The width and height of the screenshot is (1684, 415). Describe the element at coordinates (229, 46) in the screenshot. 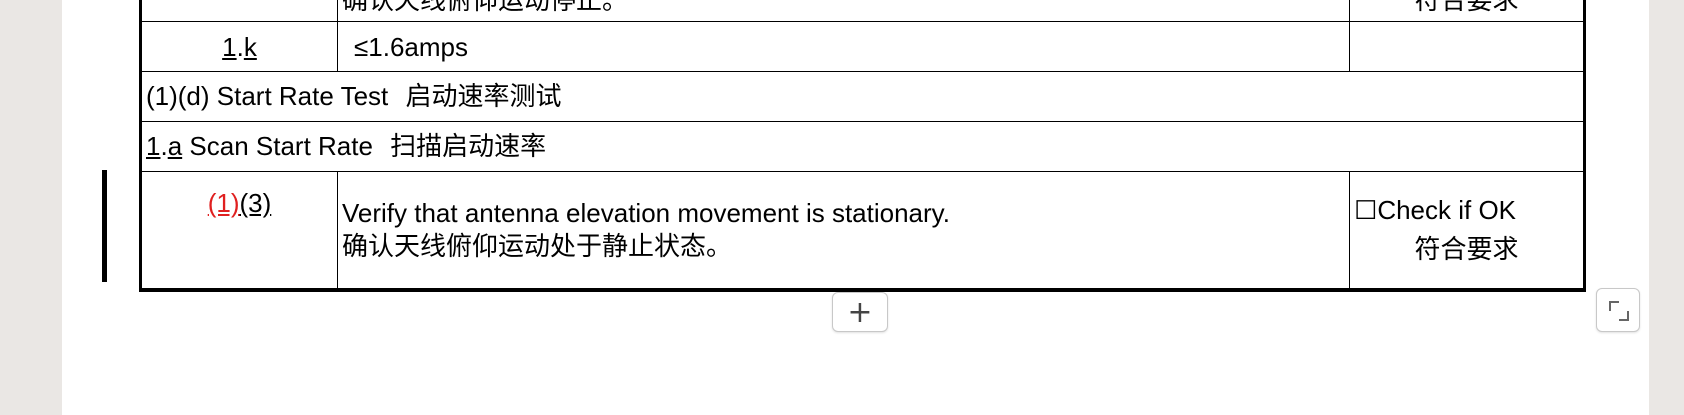

I see `step-number: 1` at that location.